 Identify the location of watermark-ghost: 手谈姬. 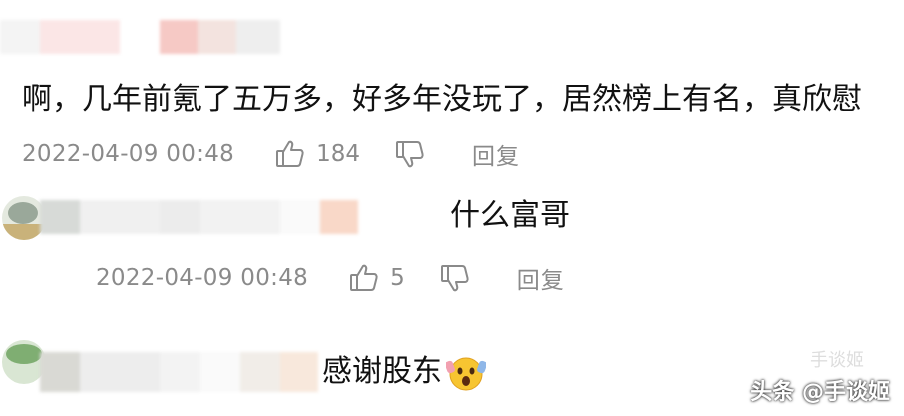
(837, 360).